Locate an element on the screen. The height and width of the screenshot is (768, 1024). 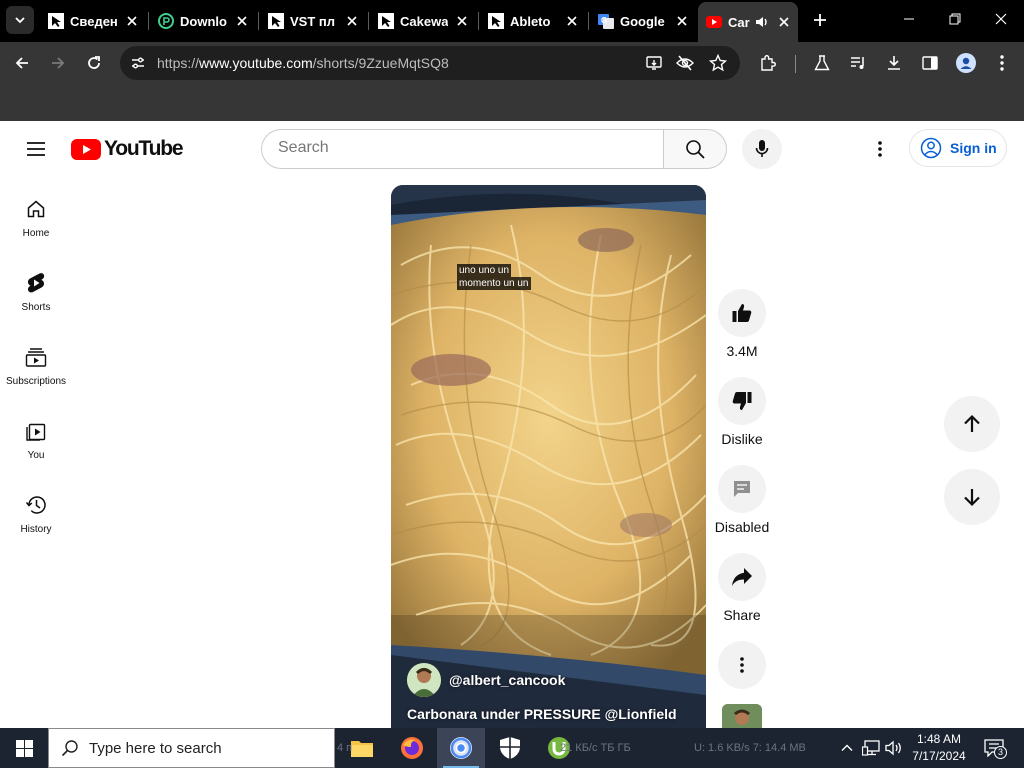
search-button is located at coordinates (695, 149).